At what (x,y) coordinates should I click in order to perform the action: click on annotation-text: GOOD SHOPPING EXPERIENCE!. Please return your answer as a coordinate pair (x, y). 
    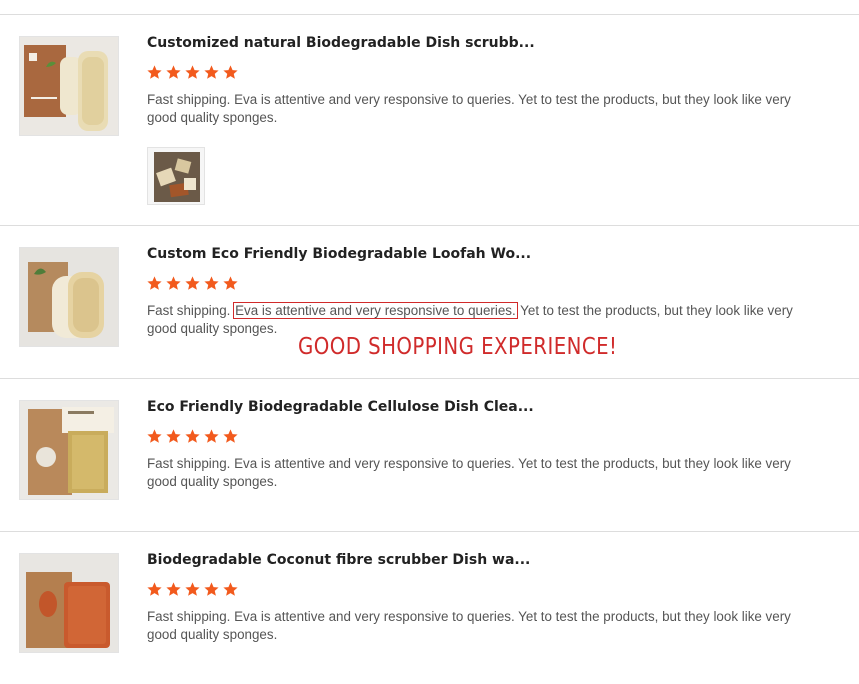
    Looking at the image, I should click on (458, 347).